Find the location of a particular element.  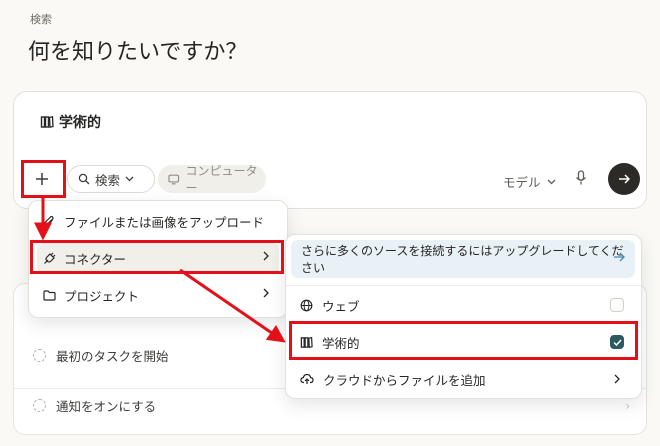

annotation-arrows is located at coordinates (160, 270).